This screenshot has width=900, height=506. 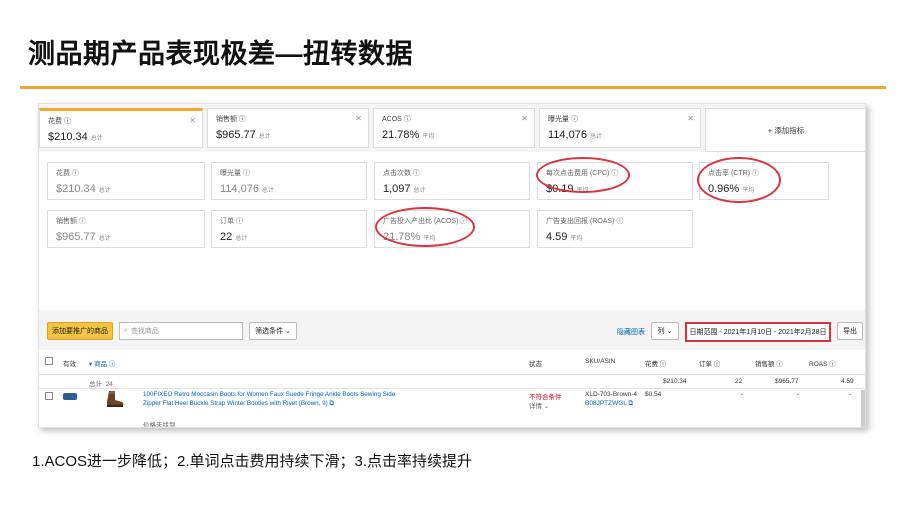 What do you see at coordinates (76, 189) in the screenshot?
I see `metric-value: $210.34` at bounding box center [76, 189].